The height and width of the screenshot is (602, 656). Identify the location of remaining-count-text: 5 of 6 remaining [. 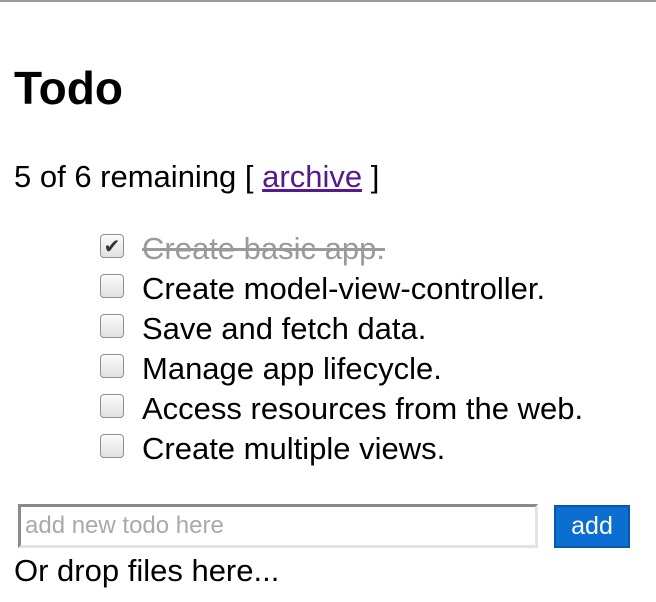
(138, 176).